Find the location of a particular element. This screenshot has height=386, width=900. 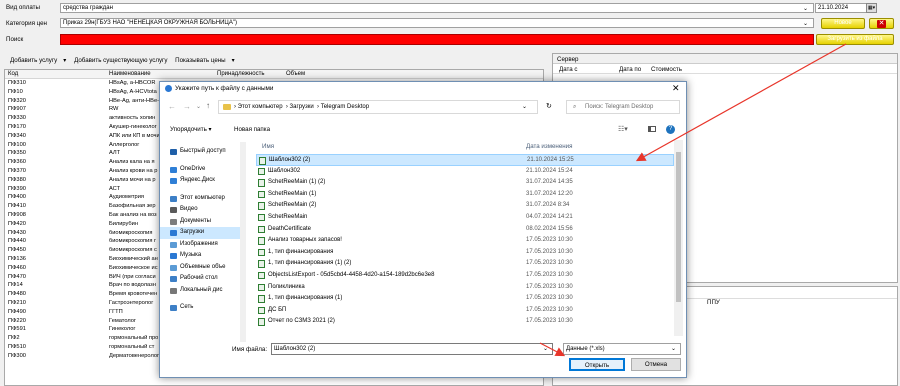

nav-item: Музыка is located at coordinates (200, 256).